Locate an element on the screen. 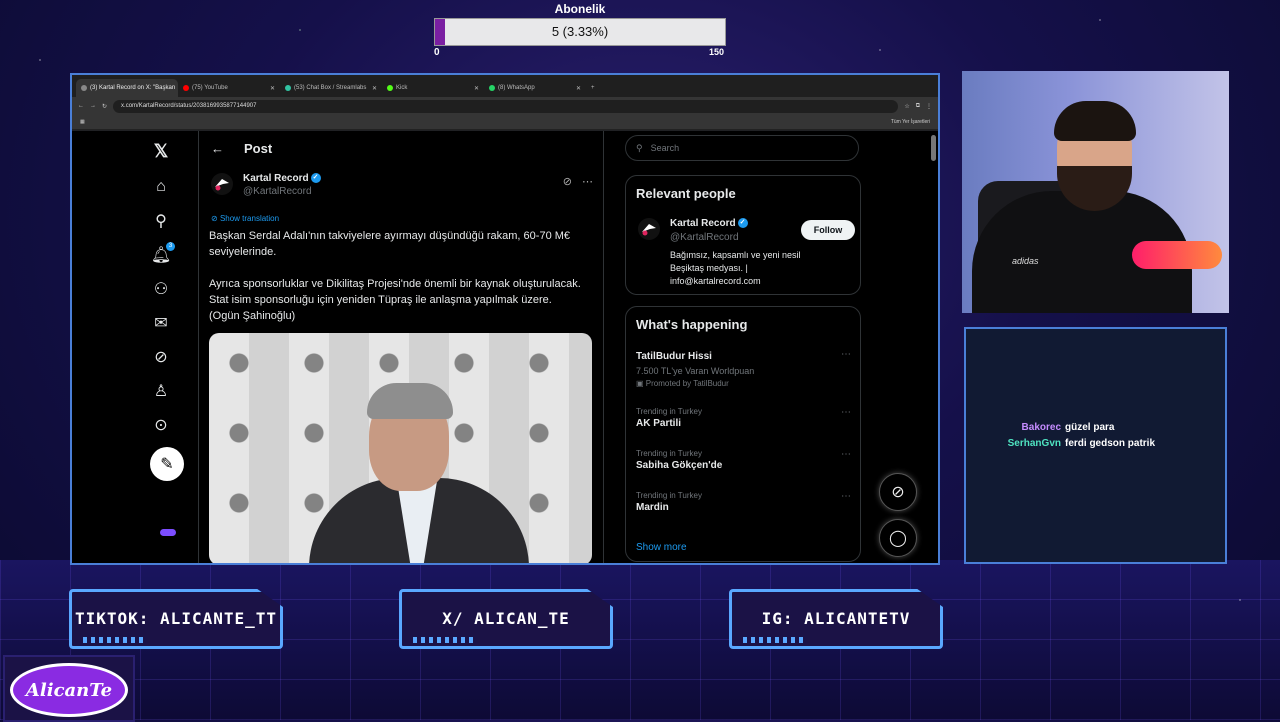  relevant-person-name-row: Kartal Record ✓ is located at coordinates (709, 223).